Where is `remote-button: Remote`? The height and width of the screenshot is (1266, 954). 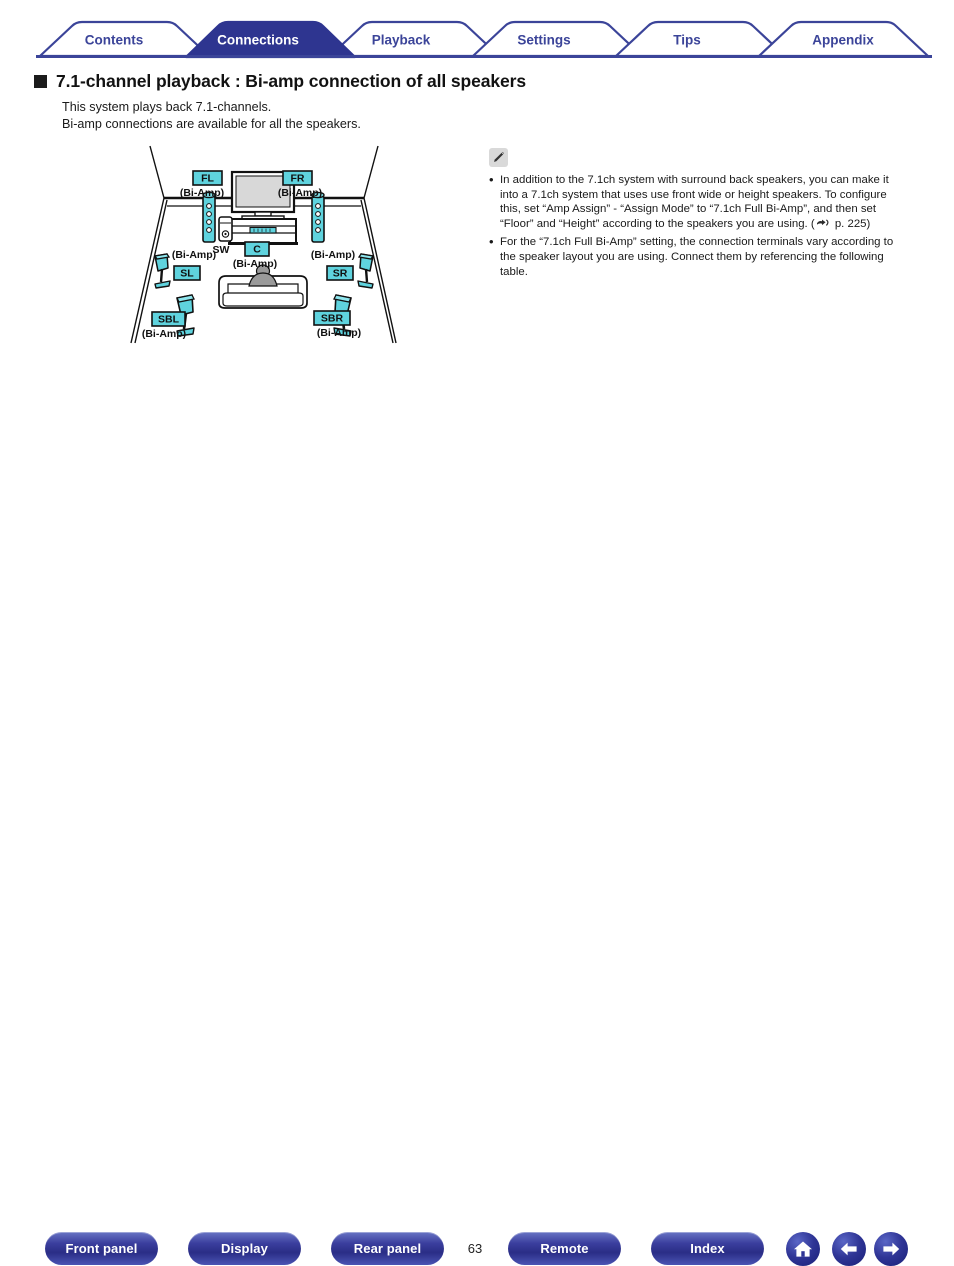
remote-button: Remote is located at coordinates (564, 1248).